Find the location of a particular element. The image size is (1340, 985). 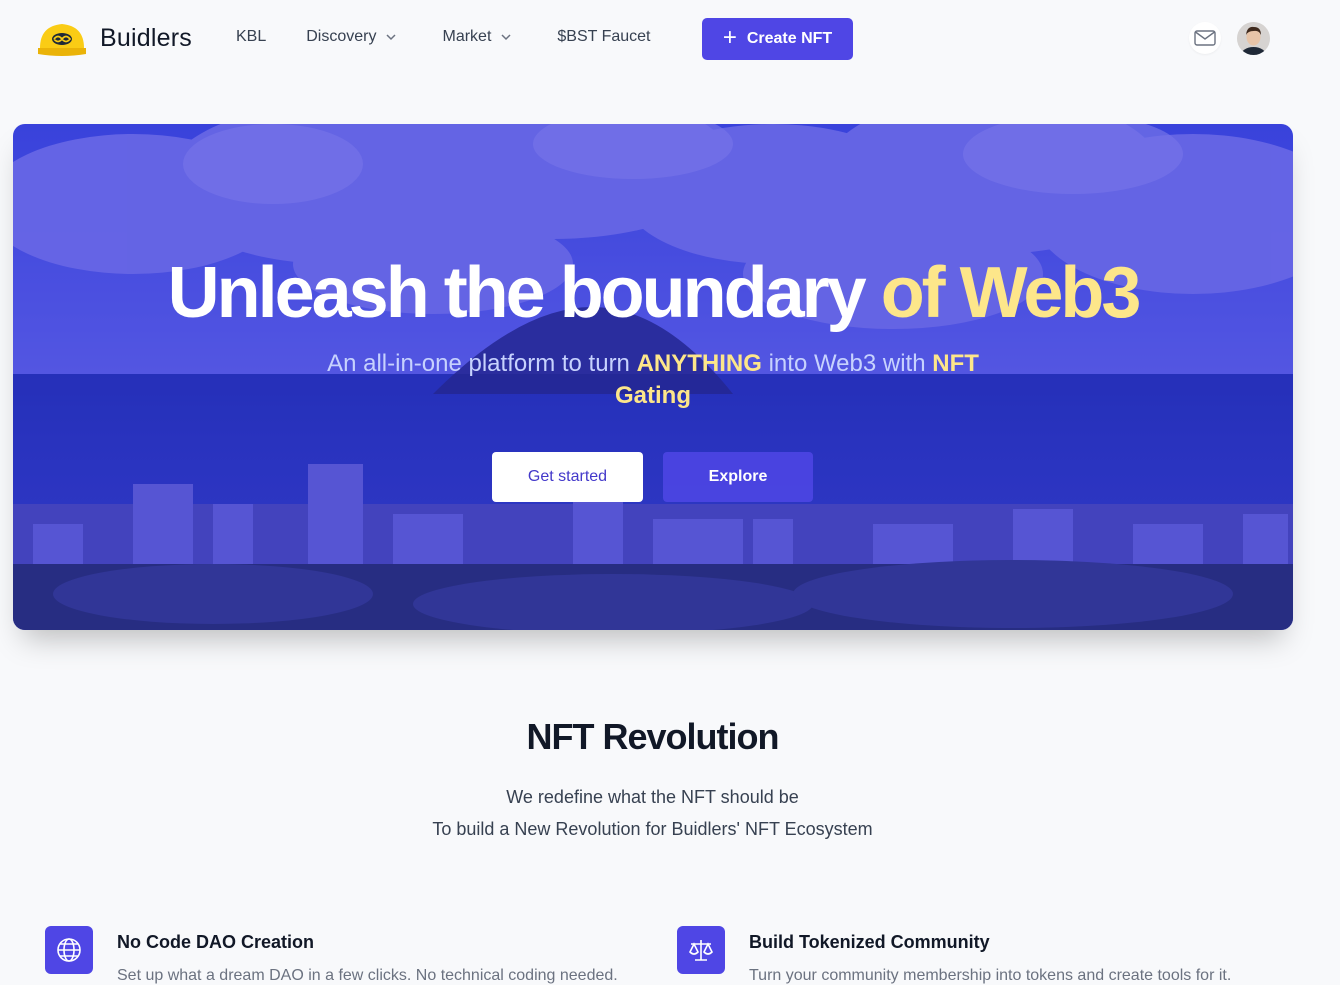

plus-icon: + is located at coordinates (729, 37).